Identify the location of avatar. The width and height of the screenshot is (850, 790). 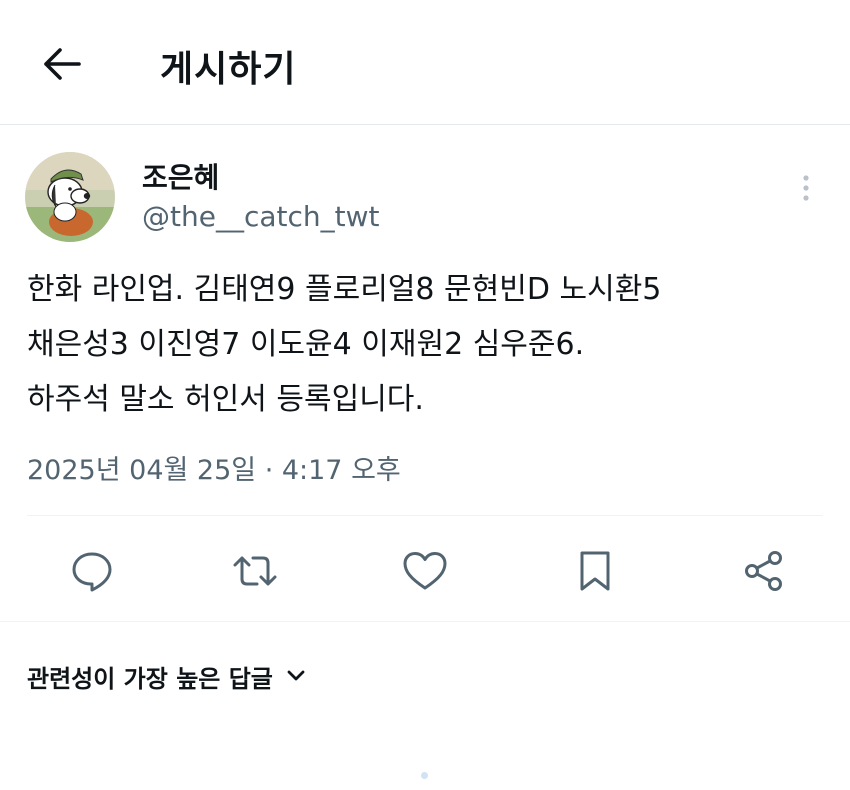
(70, 197).